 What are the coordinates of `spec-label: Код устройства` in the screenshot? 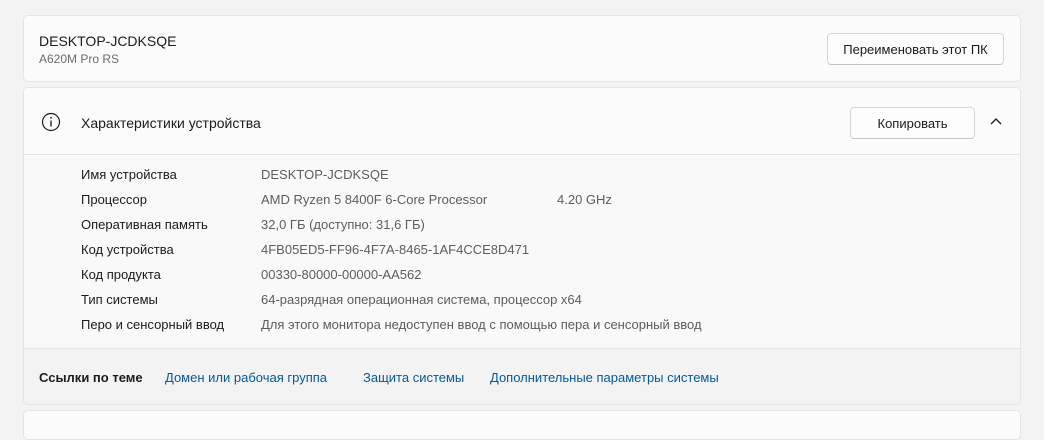 It's located at (127, 249).